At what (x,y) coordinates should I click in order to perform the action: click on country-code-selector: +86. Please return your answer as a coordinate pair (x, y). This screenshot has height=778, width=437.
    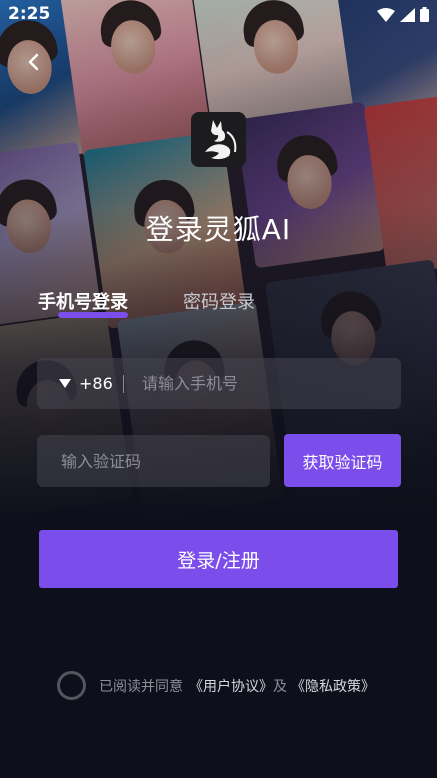
    Looking at the image, I should click on (86, 383).